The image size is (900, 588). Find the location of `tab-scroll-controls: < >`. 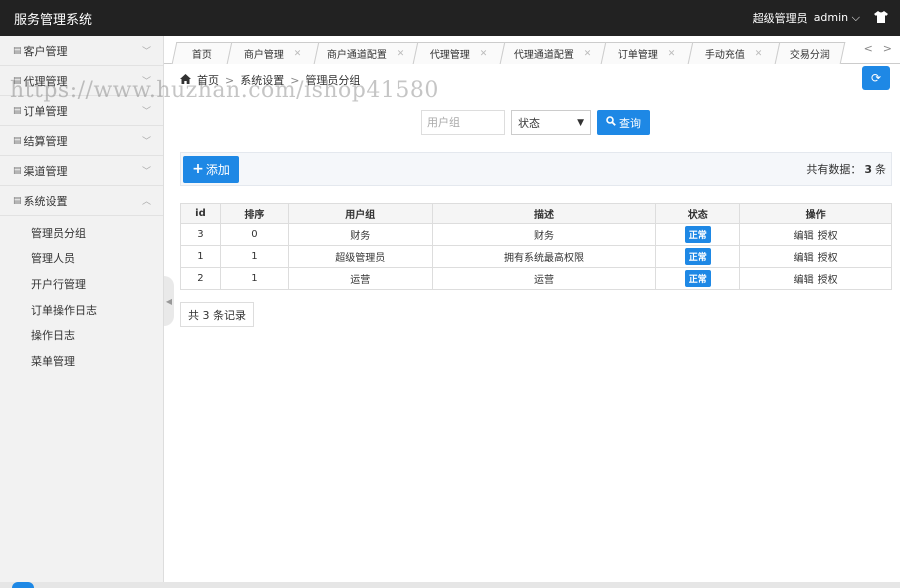

tab-scroll-controls: < > is located at coordinates (878, 48).